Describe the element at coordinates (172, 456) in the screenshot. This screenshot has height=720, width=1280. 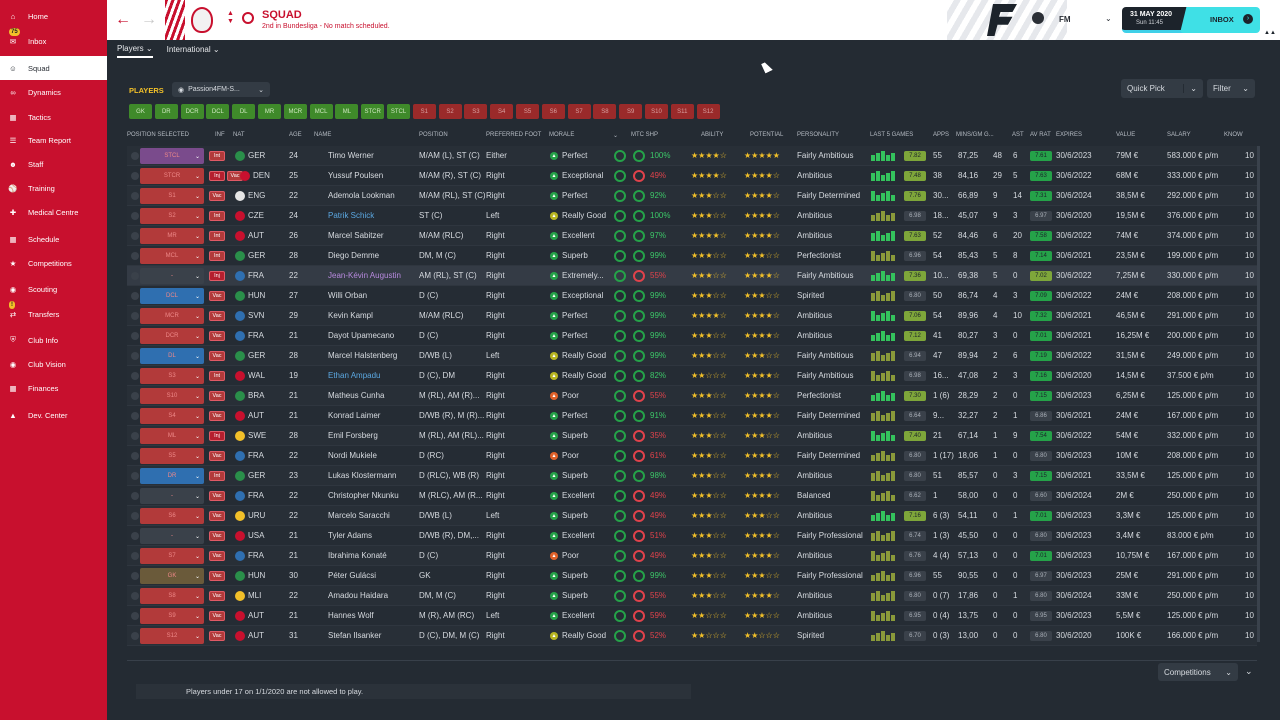
I see `position-selected-dropdown: S5 ⌄` at that location.